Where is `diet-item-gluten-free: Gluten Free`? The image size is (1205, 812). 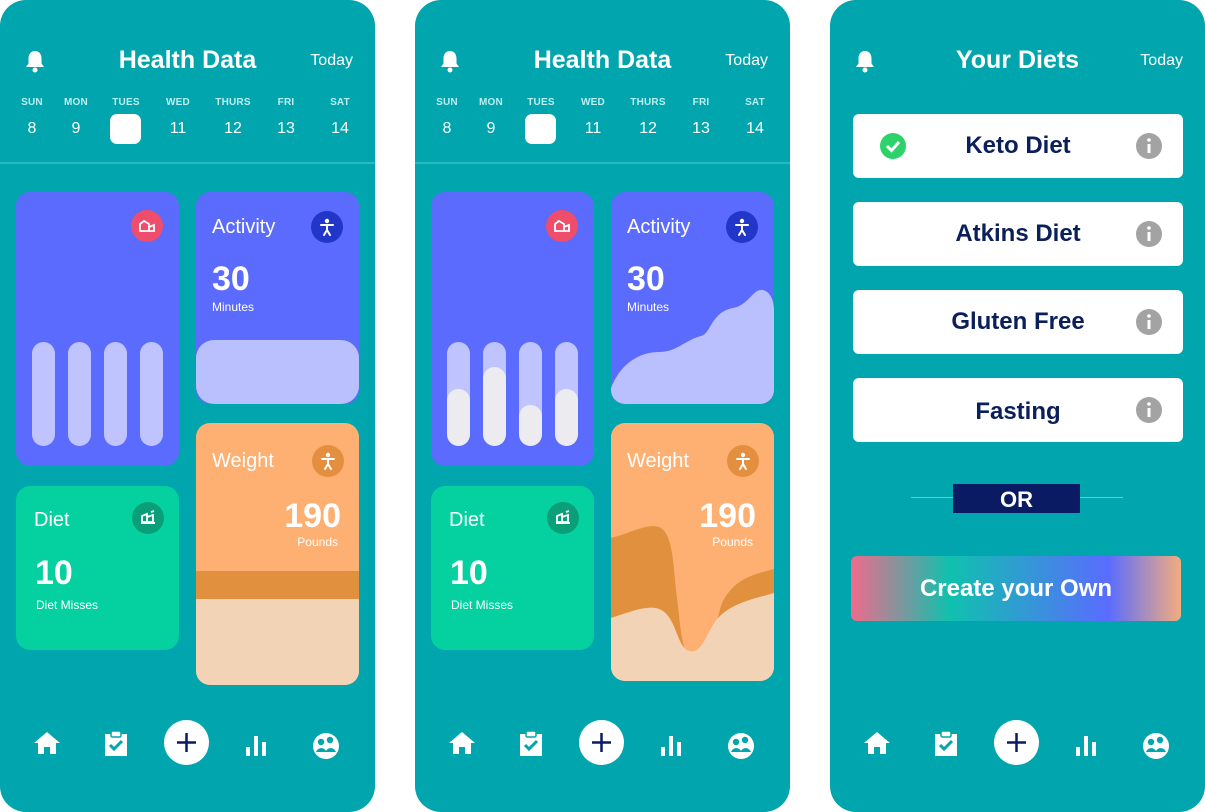 diet-item-gluten-free: Gluten Free is located at coordinates (1018, 322).